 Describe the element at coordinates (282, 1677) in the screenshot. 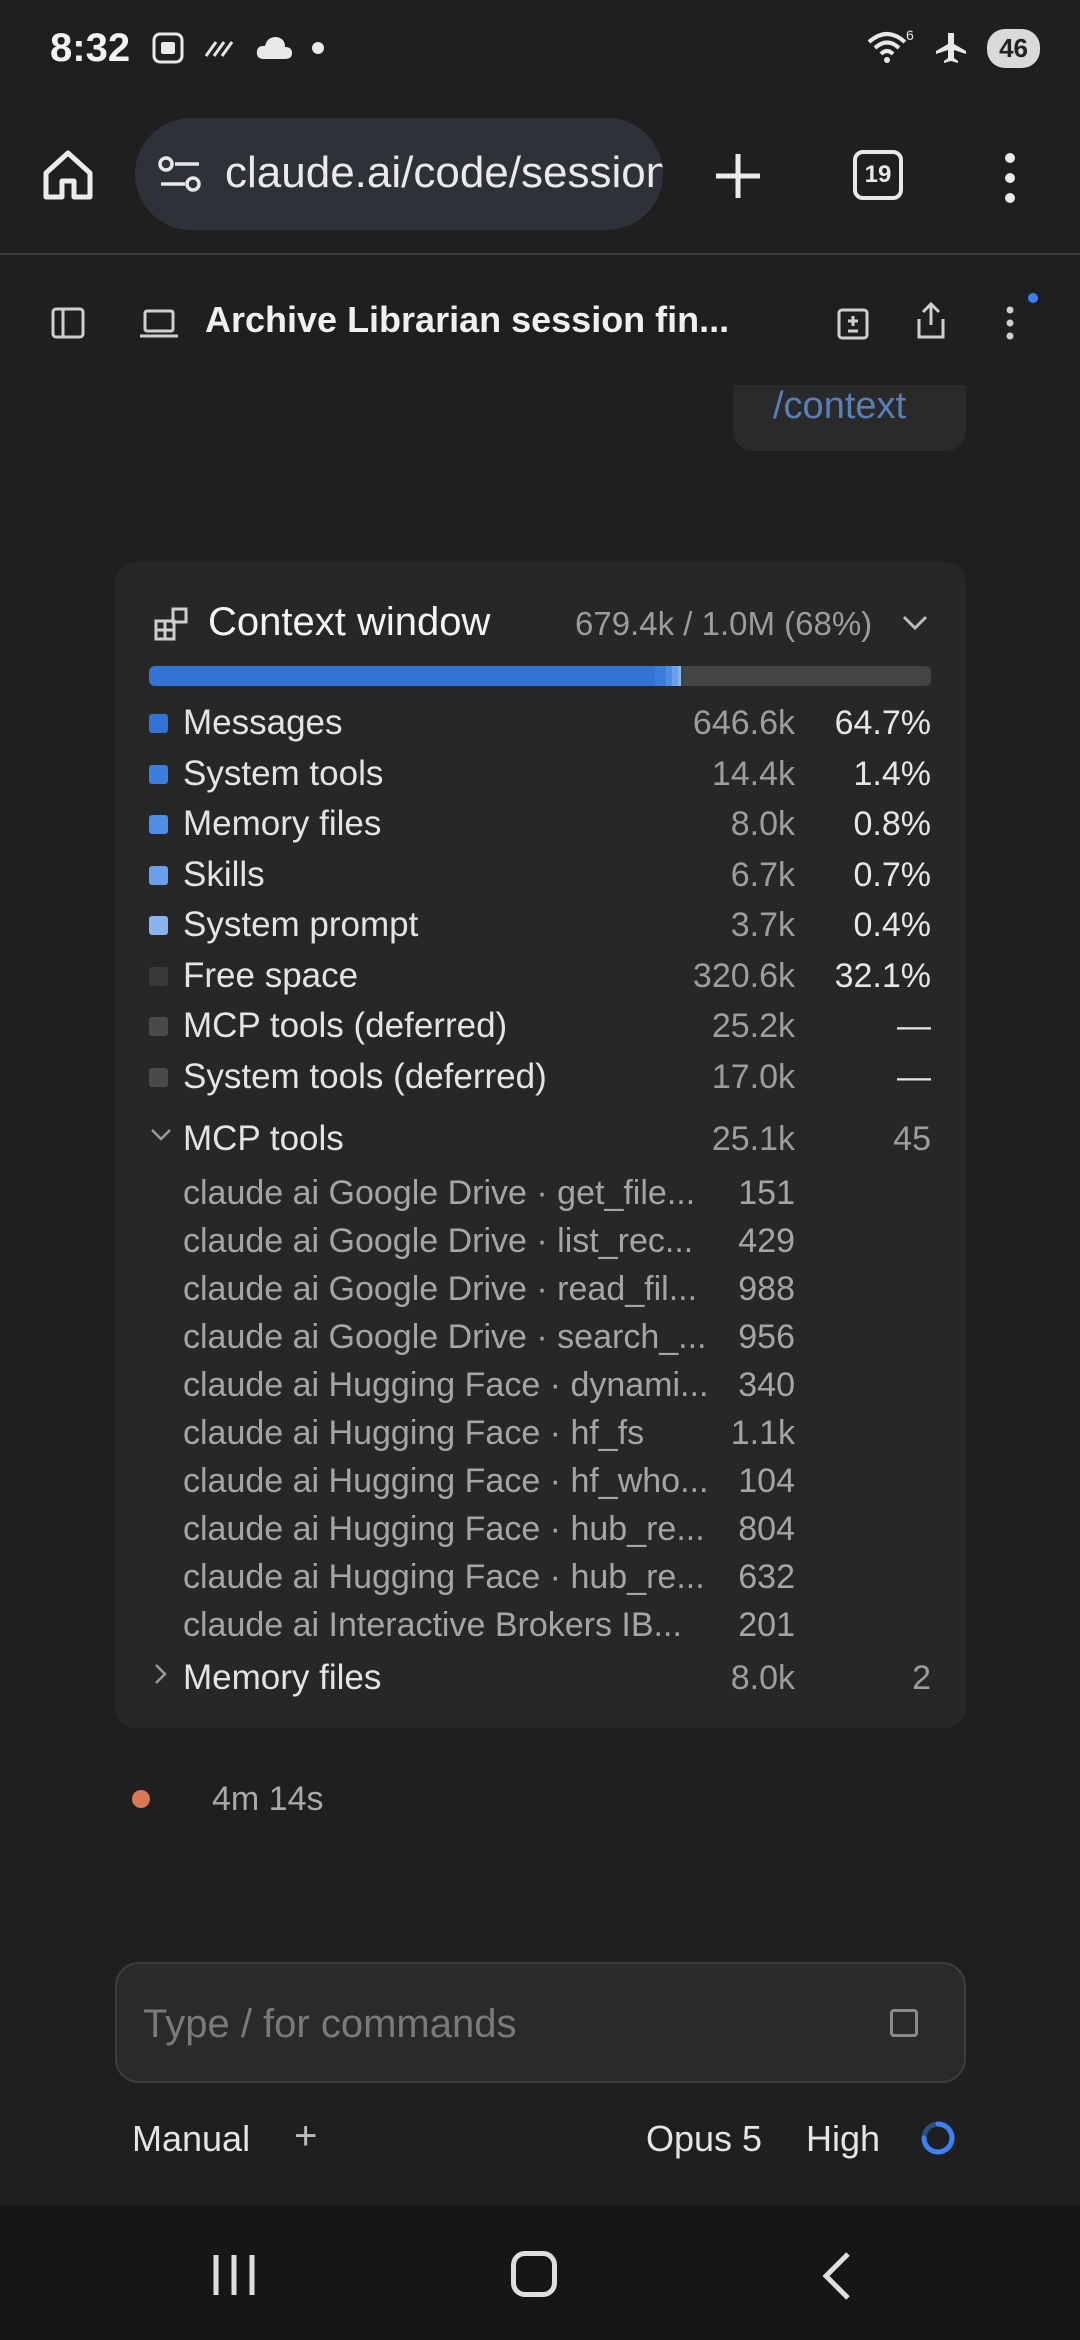

I see `memory-files-label: Memory files` at that location.